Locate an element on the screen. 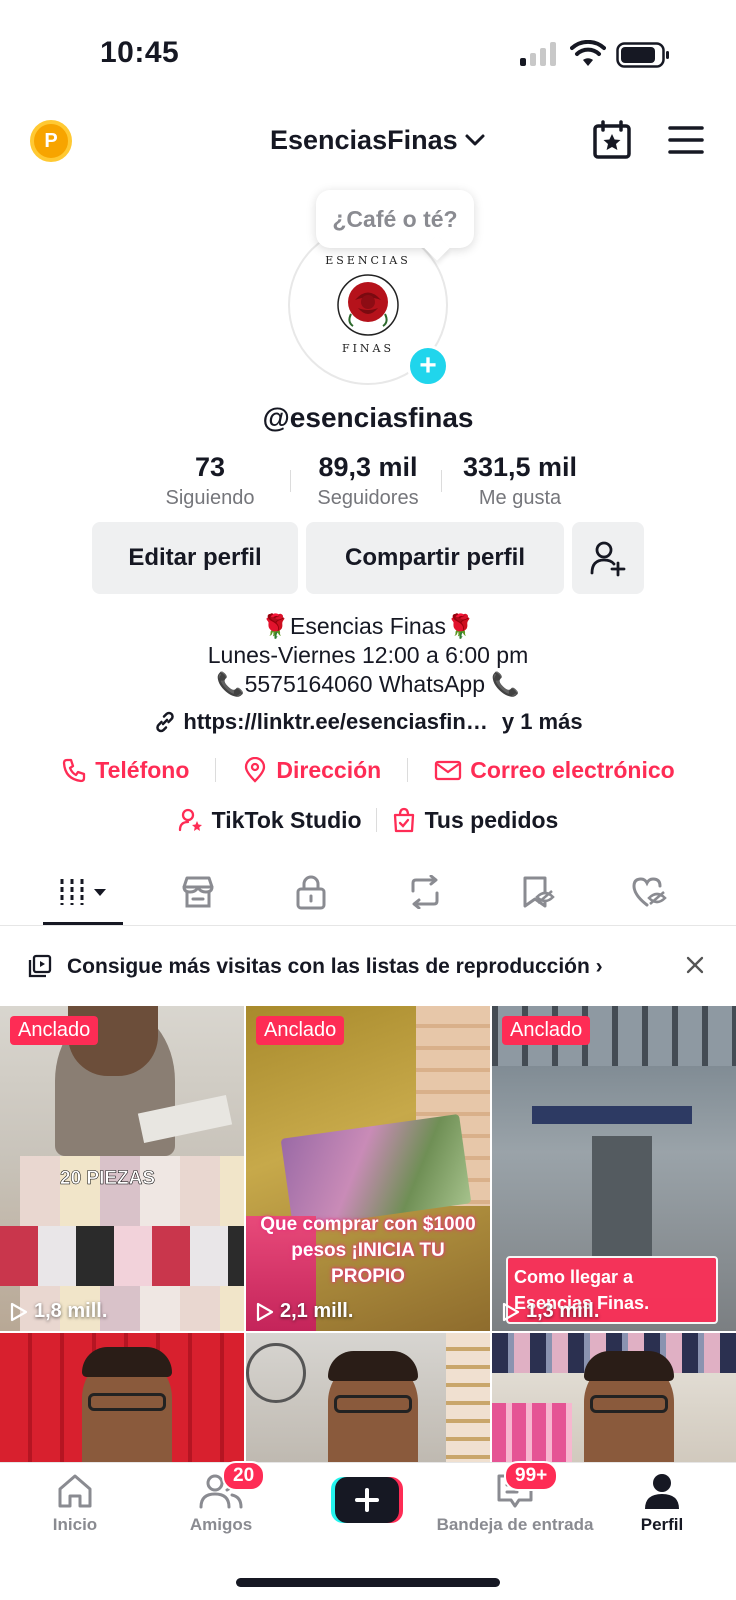 The image size is (736, 1600). stat-label: Seguidores is located at coordinates (368, 498).